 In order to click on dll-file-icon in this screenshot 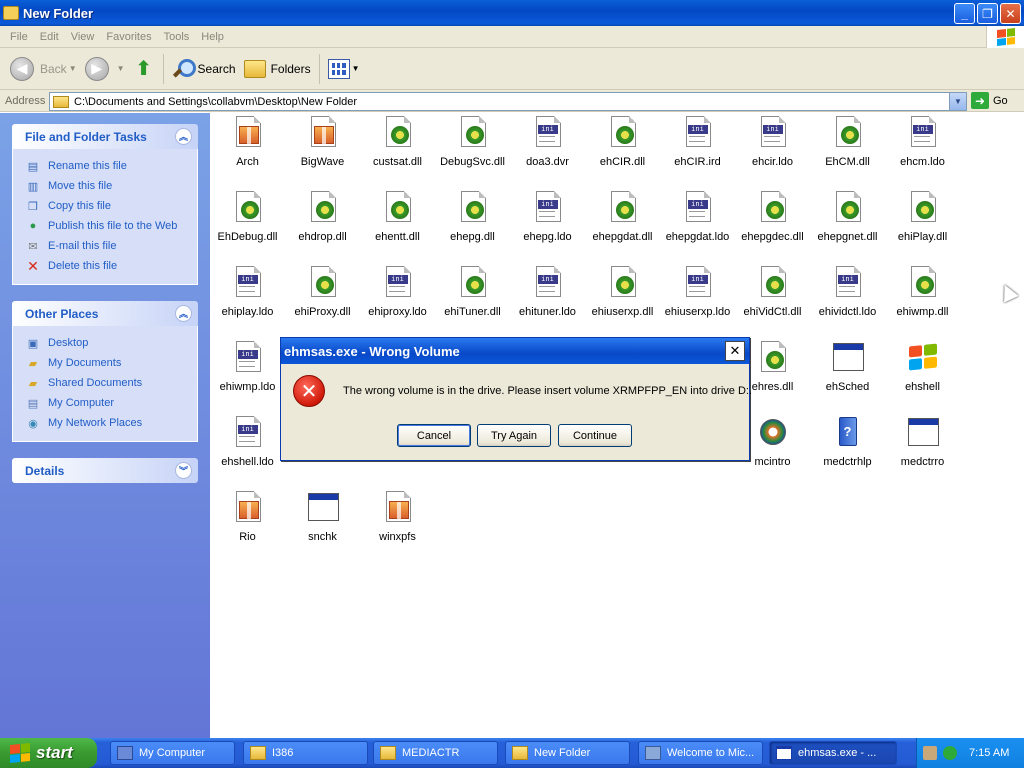, I will do `click(923, 207)`.